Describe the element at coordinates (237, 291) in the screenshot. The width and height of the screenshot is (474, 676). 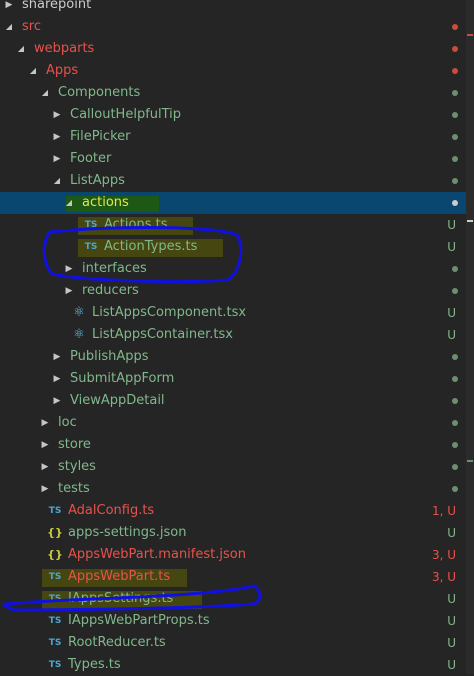
I see `tree-folder-reducers: ▶ reducers` at that location.